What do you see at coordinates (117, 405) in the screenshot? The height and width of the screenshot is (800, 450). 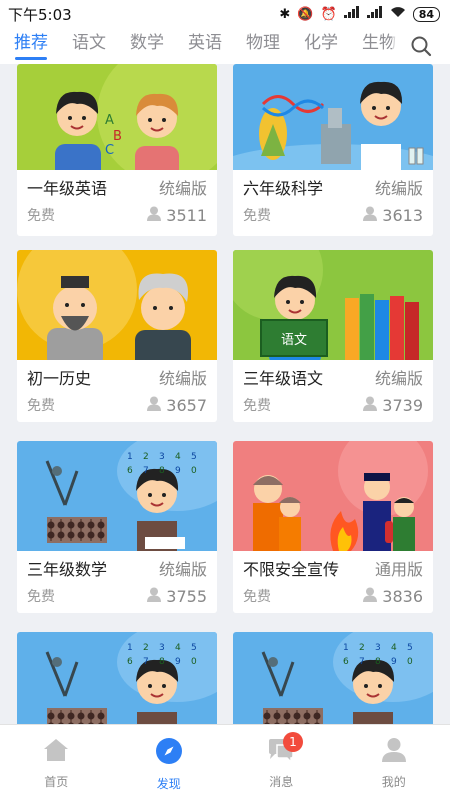 I see `card-meta-row: 免费 3657` at bounding box center [117, 405].